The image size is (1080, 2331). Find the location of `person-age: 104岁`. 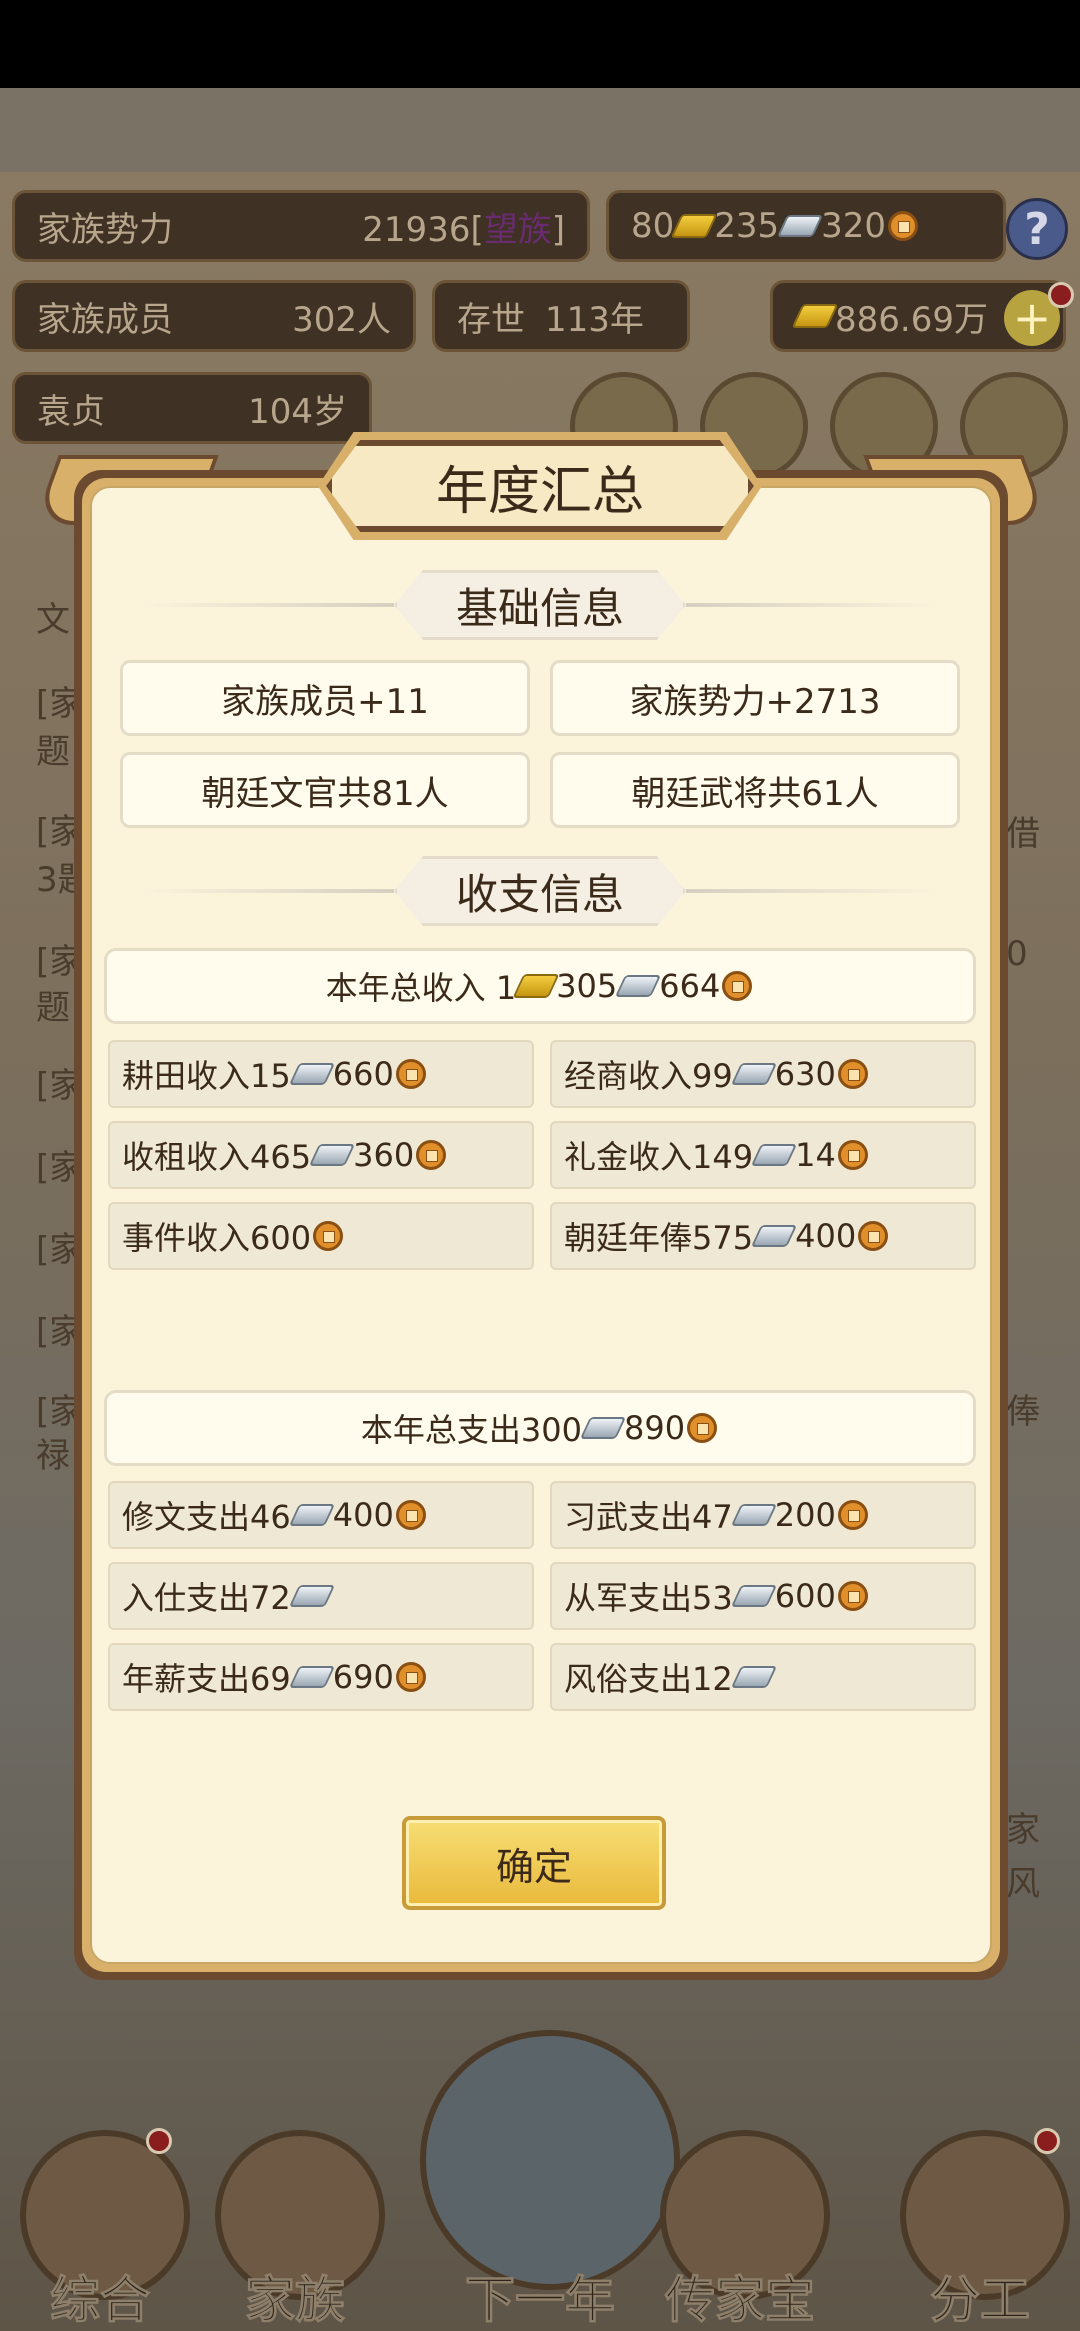

person-age: 104岁 is located at coordinates (297, 411).